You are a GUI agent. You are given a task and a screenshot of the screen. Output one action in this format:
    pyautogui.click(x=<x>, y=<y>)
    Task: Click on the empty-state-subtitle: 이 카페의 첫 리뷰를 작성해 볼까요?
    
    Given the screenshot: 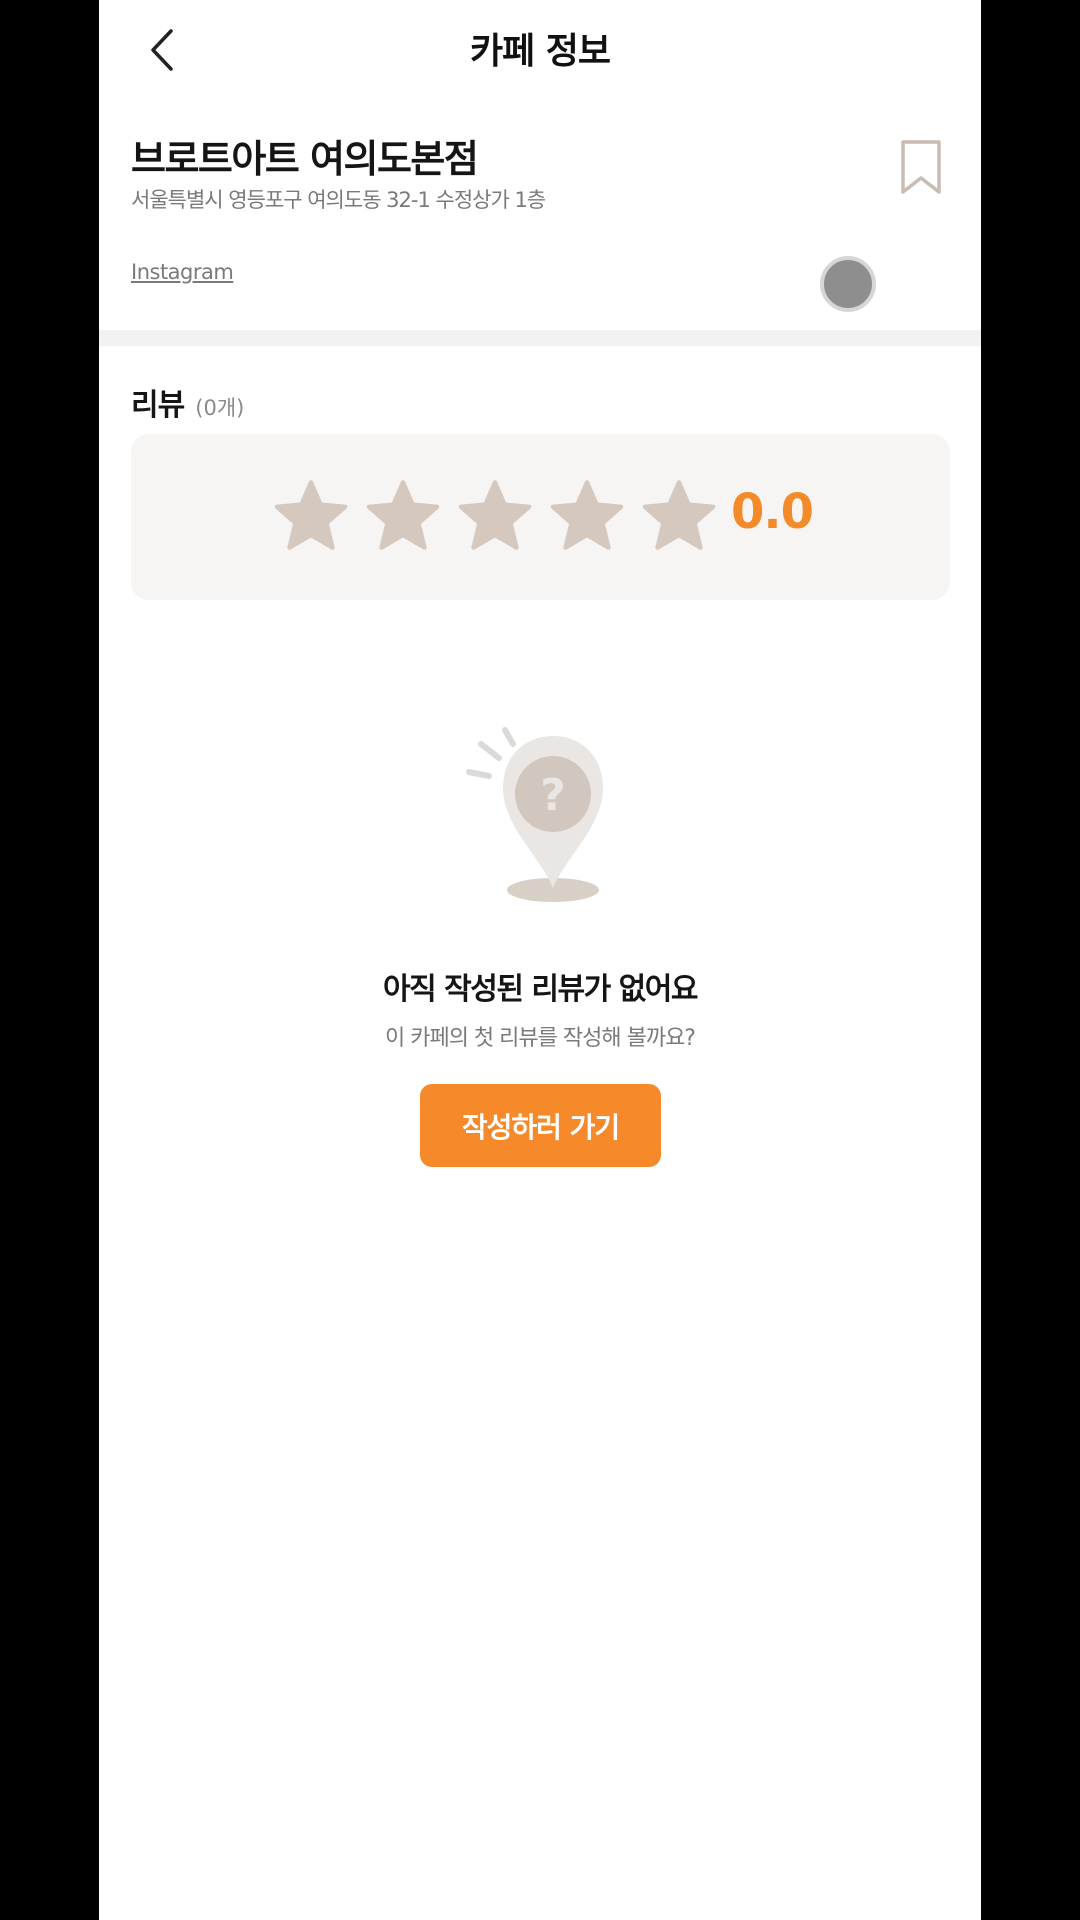 What is the action you would take?
    pyautogui.click(x=540, y=1038)
    